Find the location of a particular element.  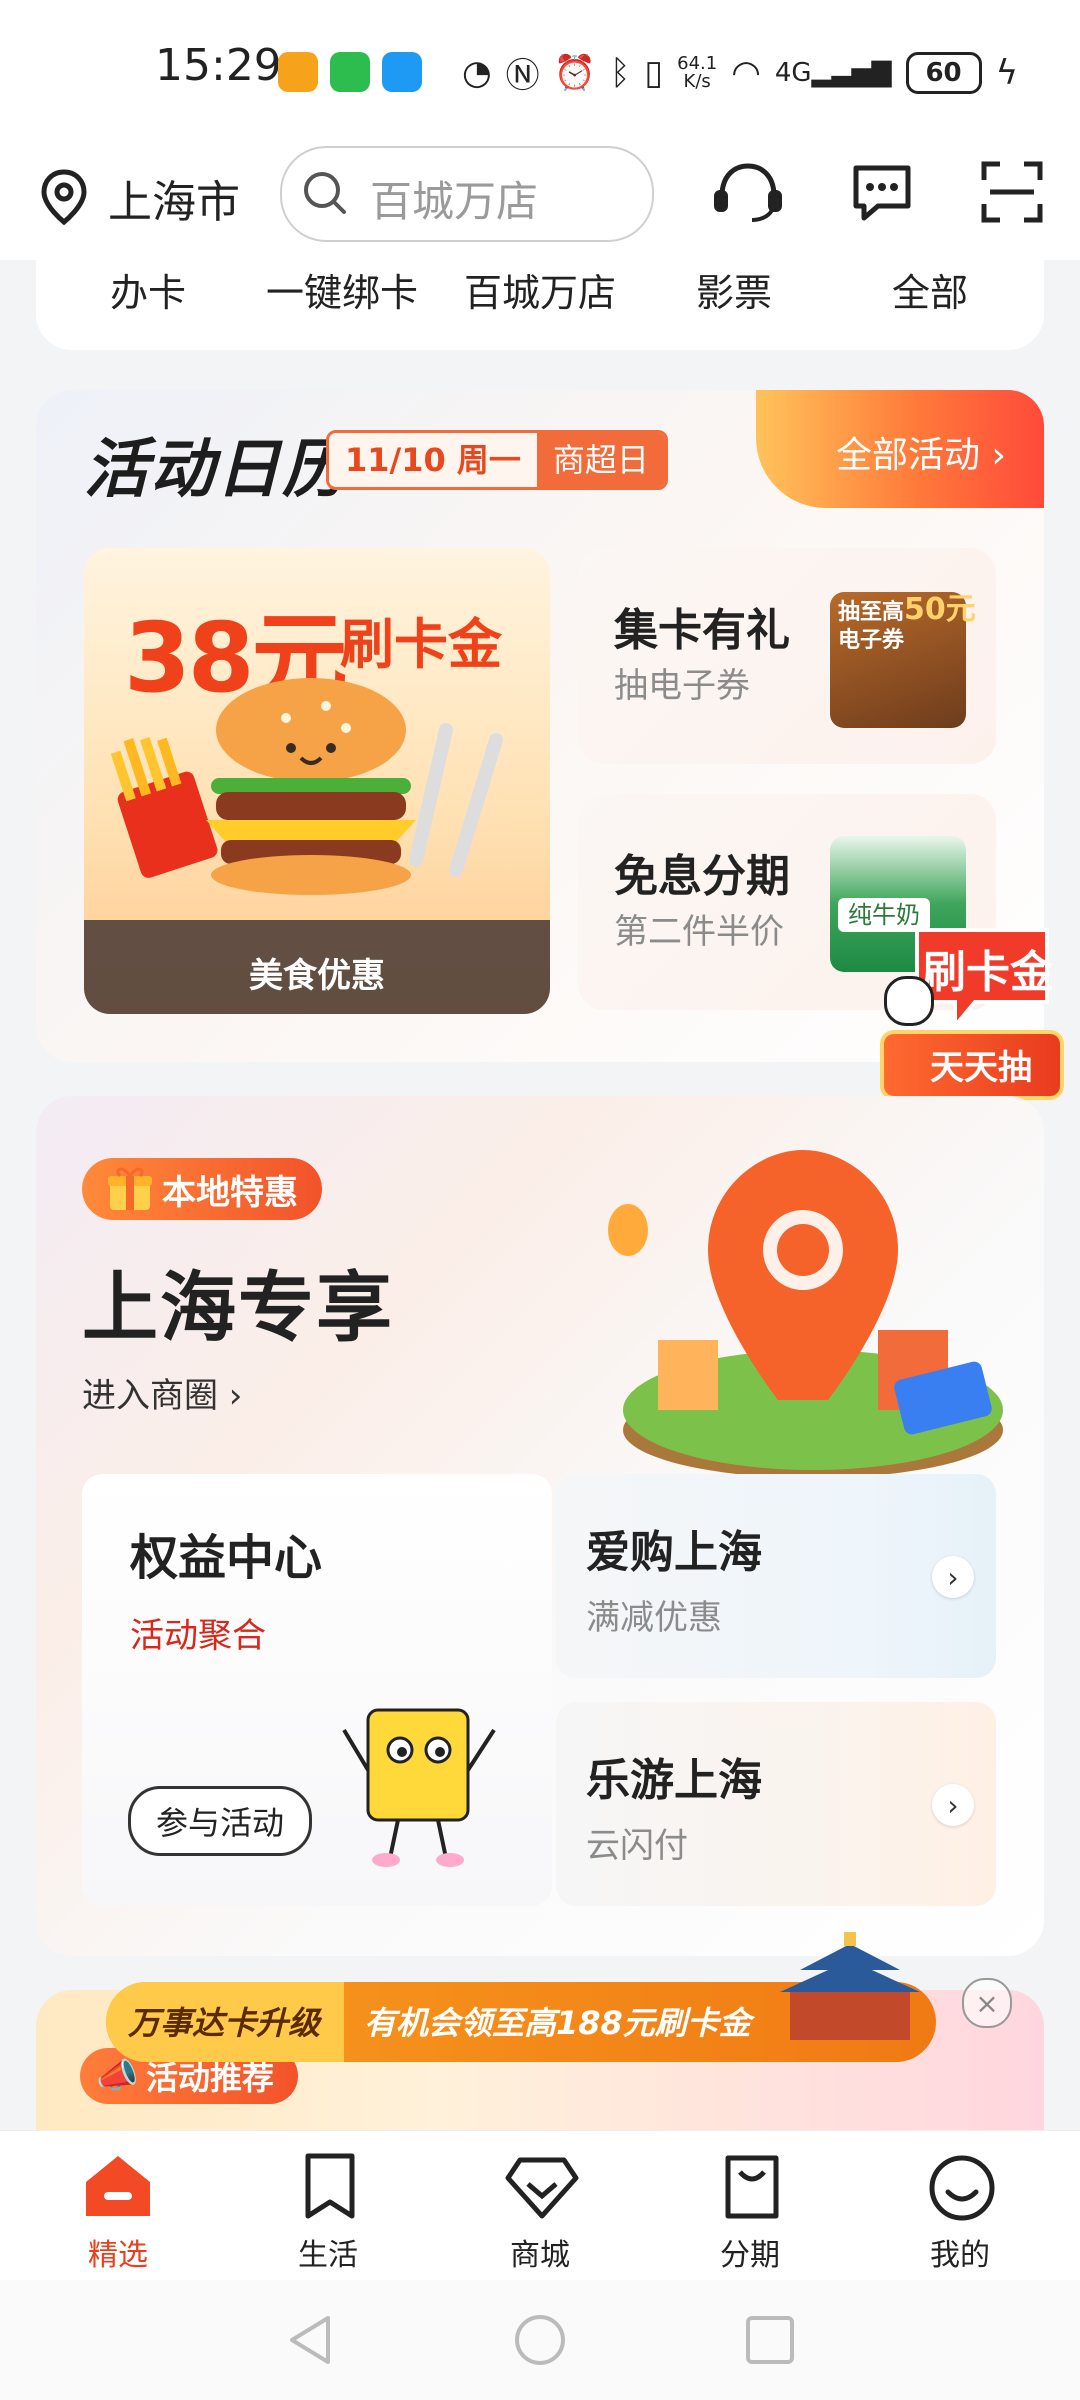

net-speed: 64.1 K/s is located at coordinates (697, 72).